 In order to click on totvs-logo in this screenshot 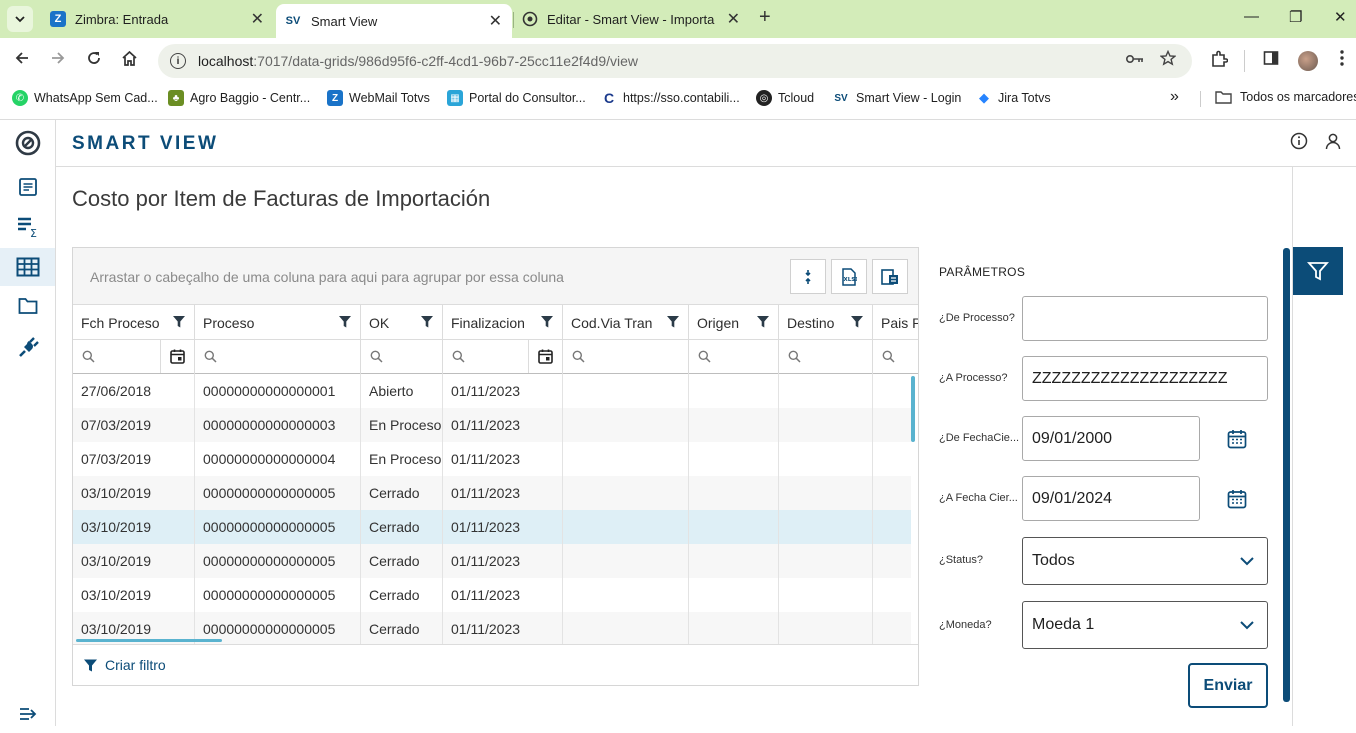, I will do `click(27, 143)`.